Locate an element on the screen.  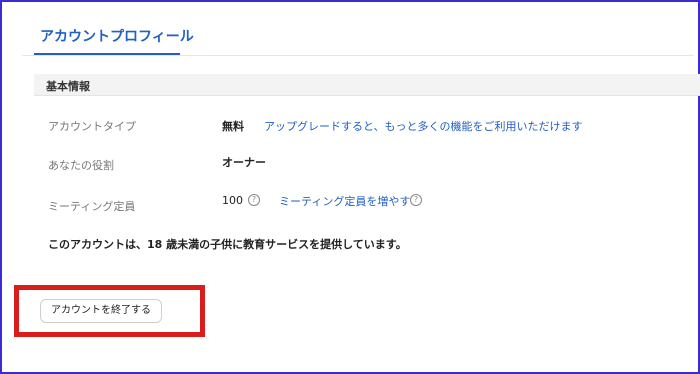
increase-capacity-help-icon: ? is located at coordinates (416, 200).